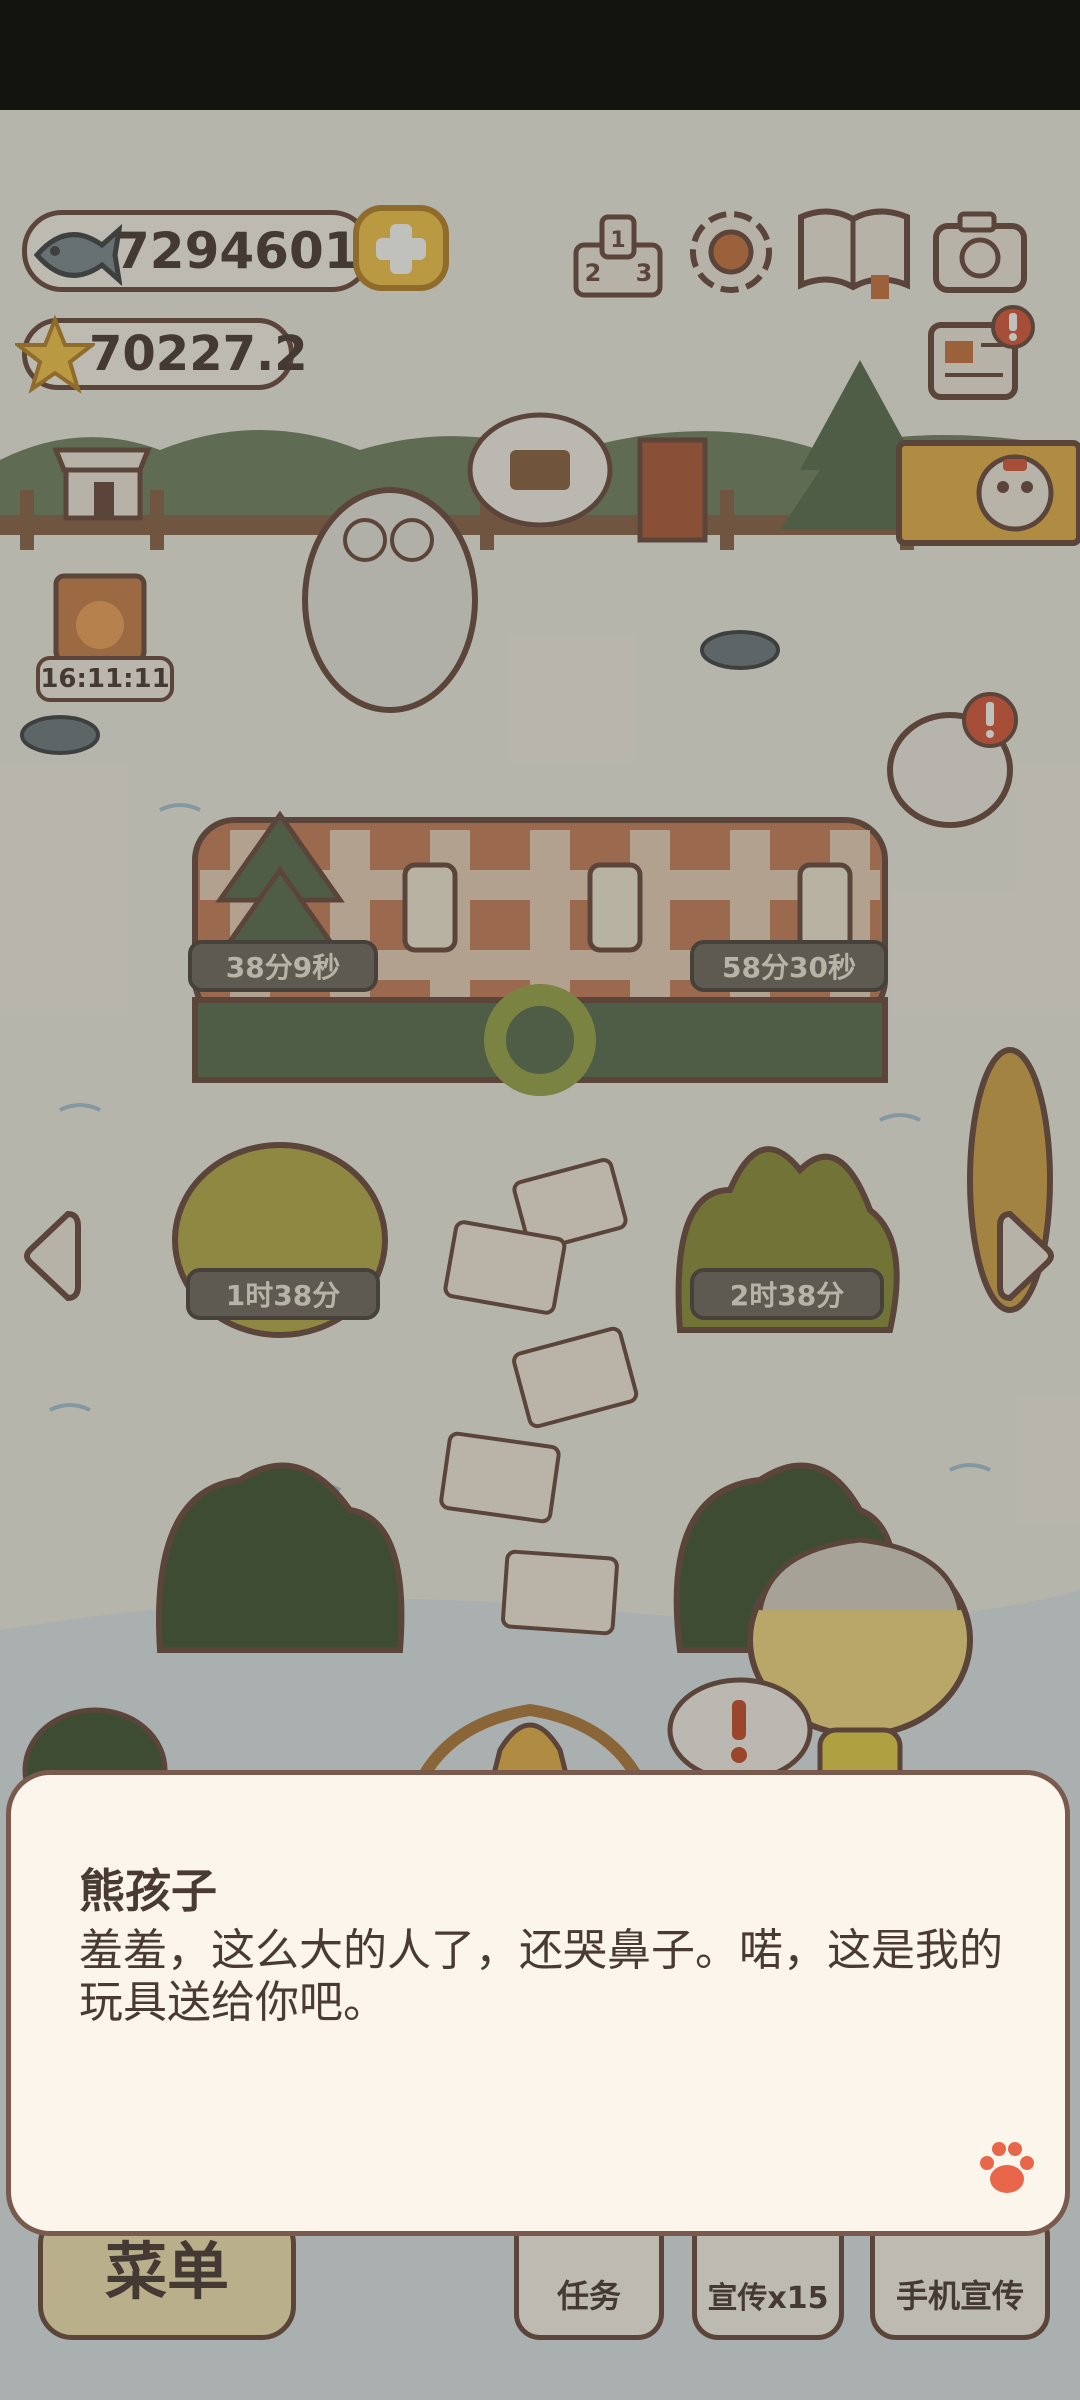  I want to click on cat-alert-icon, so click(990, 720).